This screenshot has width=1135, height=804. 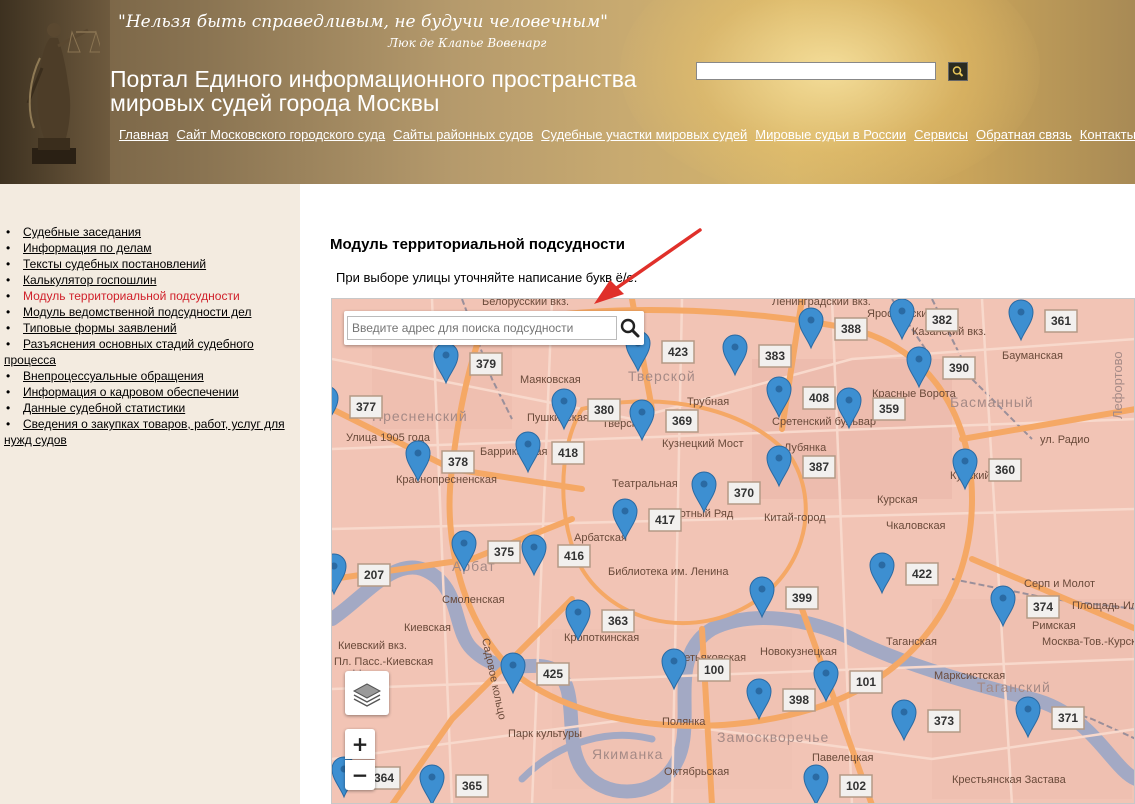 I want to click on themis-statue-icon, so click(x=63, y=93).